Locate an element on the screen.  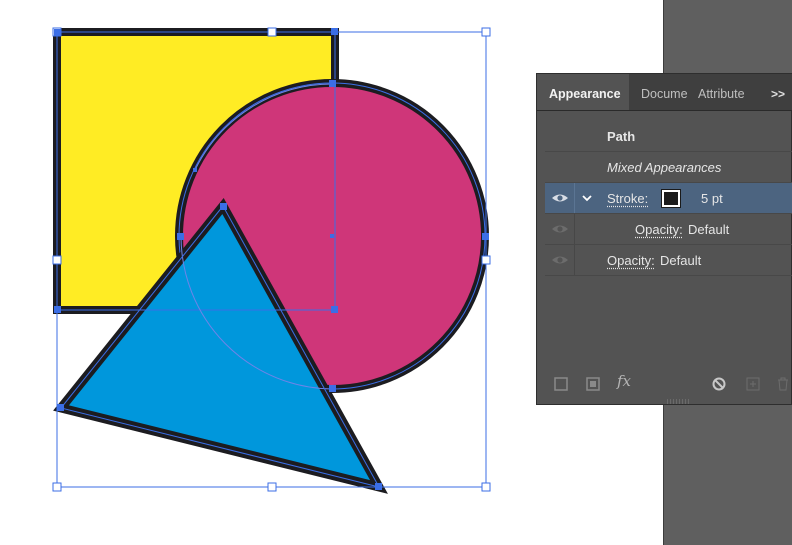
stroke-label: Stroke: is located at coordinates (627, 198).